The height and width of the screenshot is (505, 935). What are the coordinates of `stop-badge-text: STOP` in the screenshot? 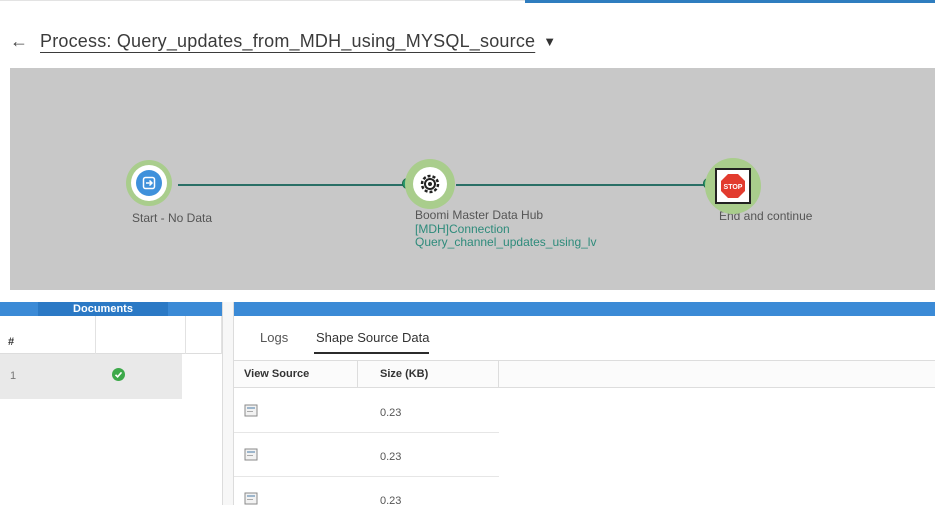 It's located at (733, 187).